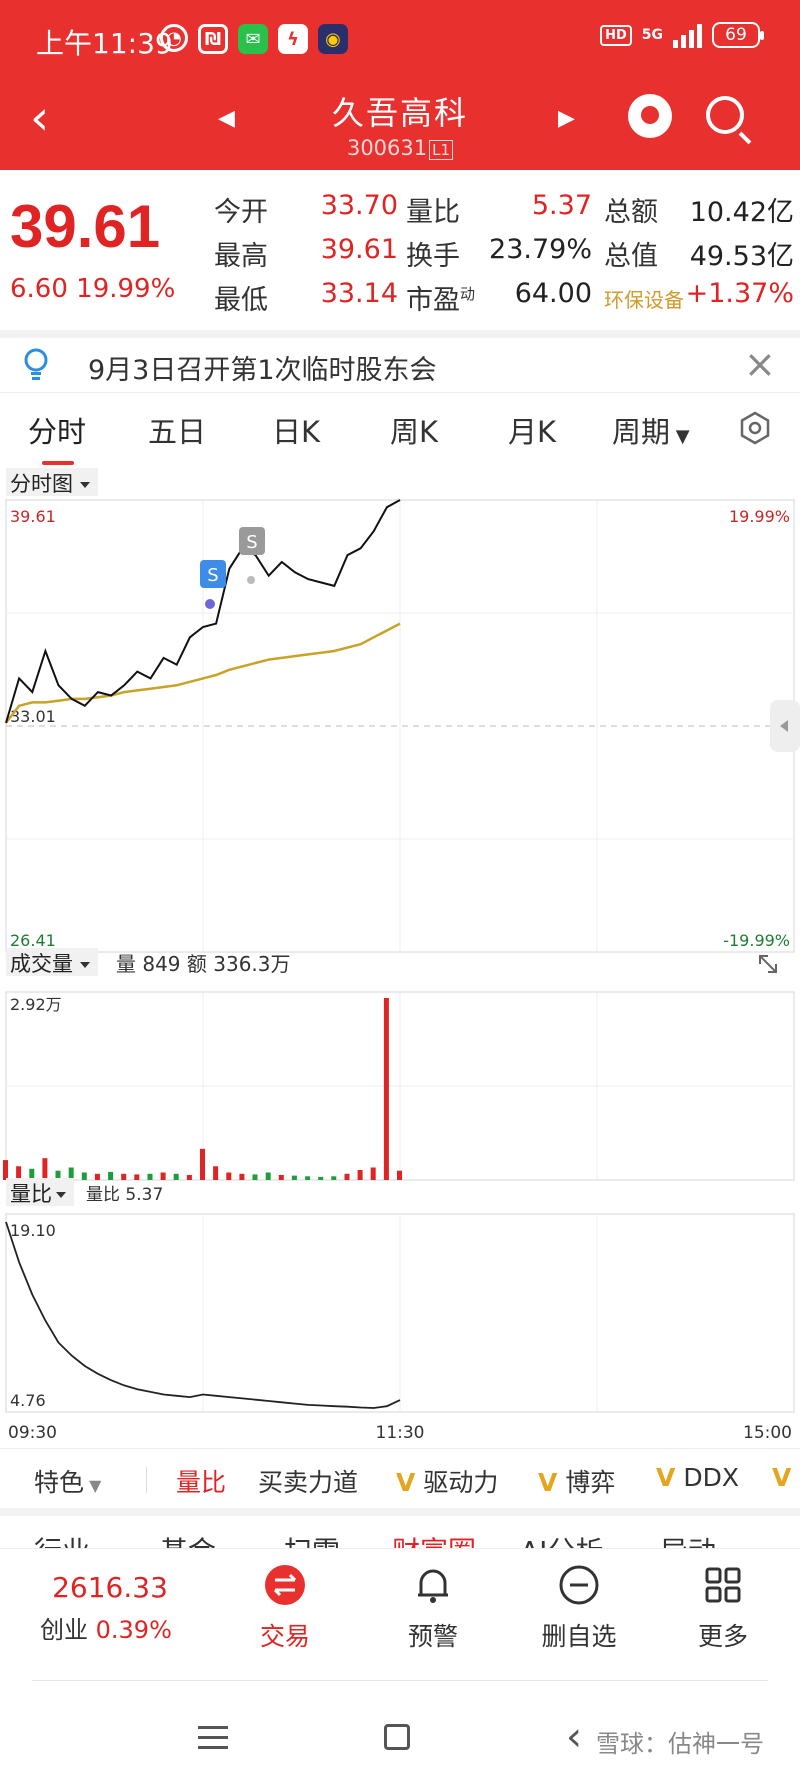  I want to click on pct-low-label: -19.99%, so click(756, 940).